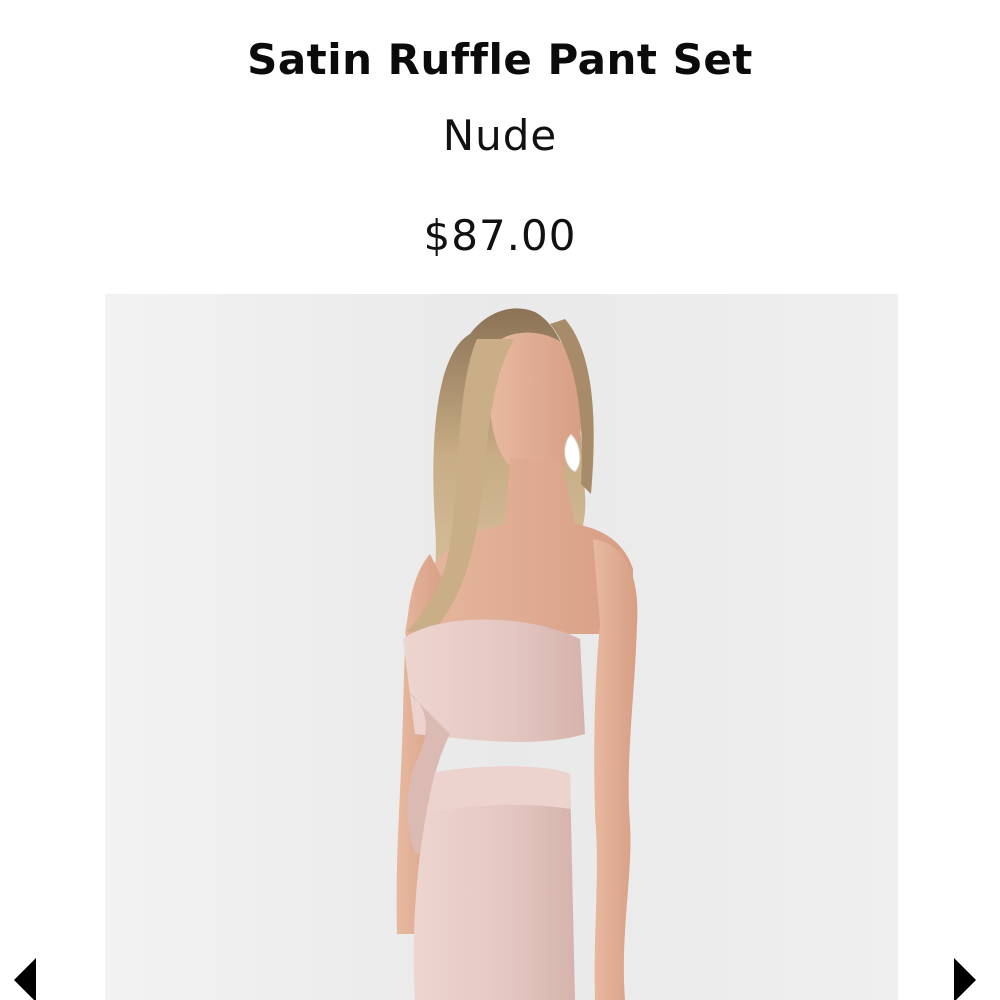 This screenshot has width=1000, height=1000. Describe the element at coordinates (25, 979) in the screenshot. I see `previous-image-arrow-icon` at that location.